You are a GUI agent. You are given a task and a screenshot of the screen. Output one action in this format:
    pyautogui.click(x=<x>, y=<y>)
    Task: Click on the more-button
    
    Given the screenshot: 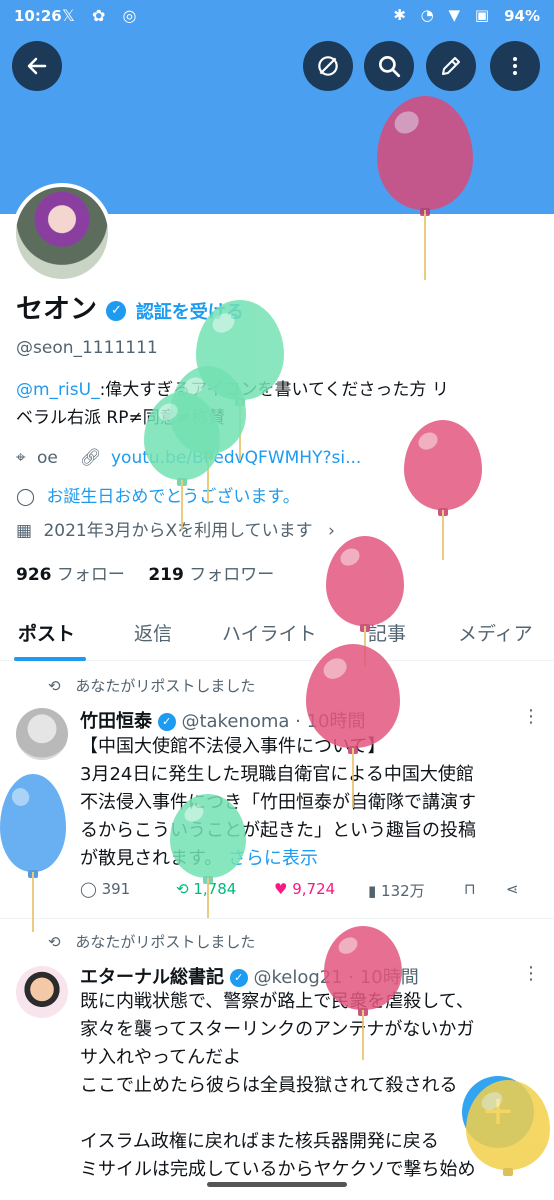 What is the action you would take?
    pyautogui.click(x=515, y=66)
    